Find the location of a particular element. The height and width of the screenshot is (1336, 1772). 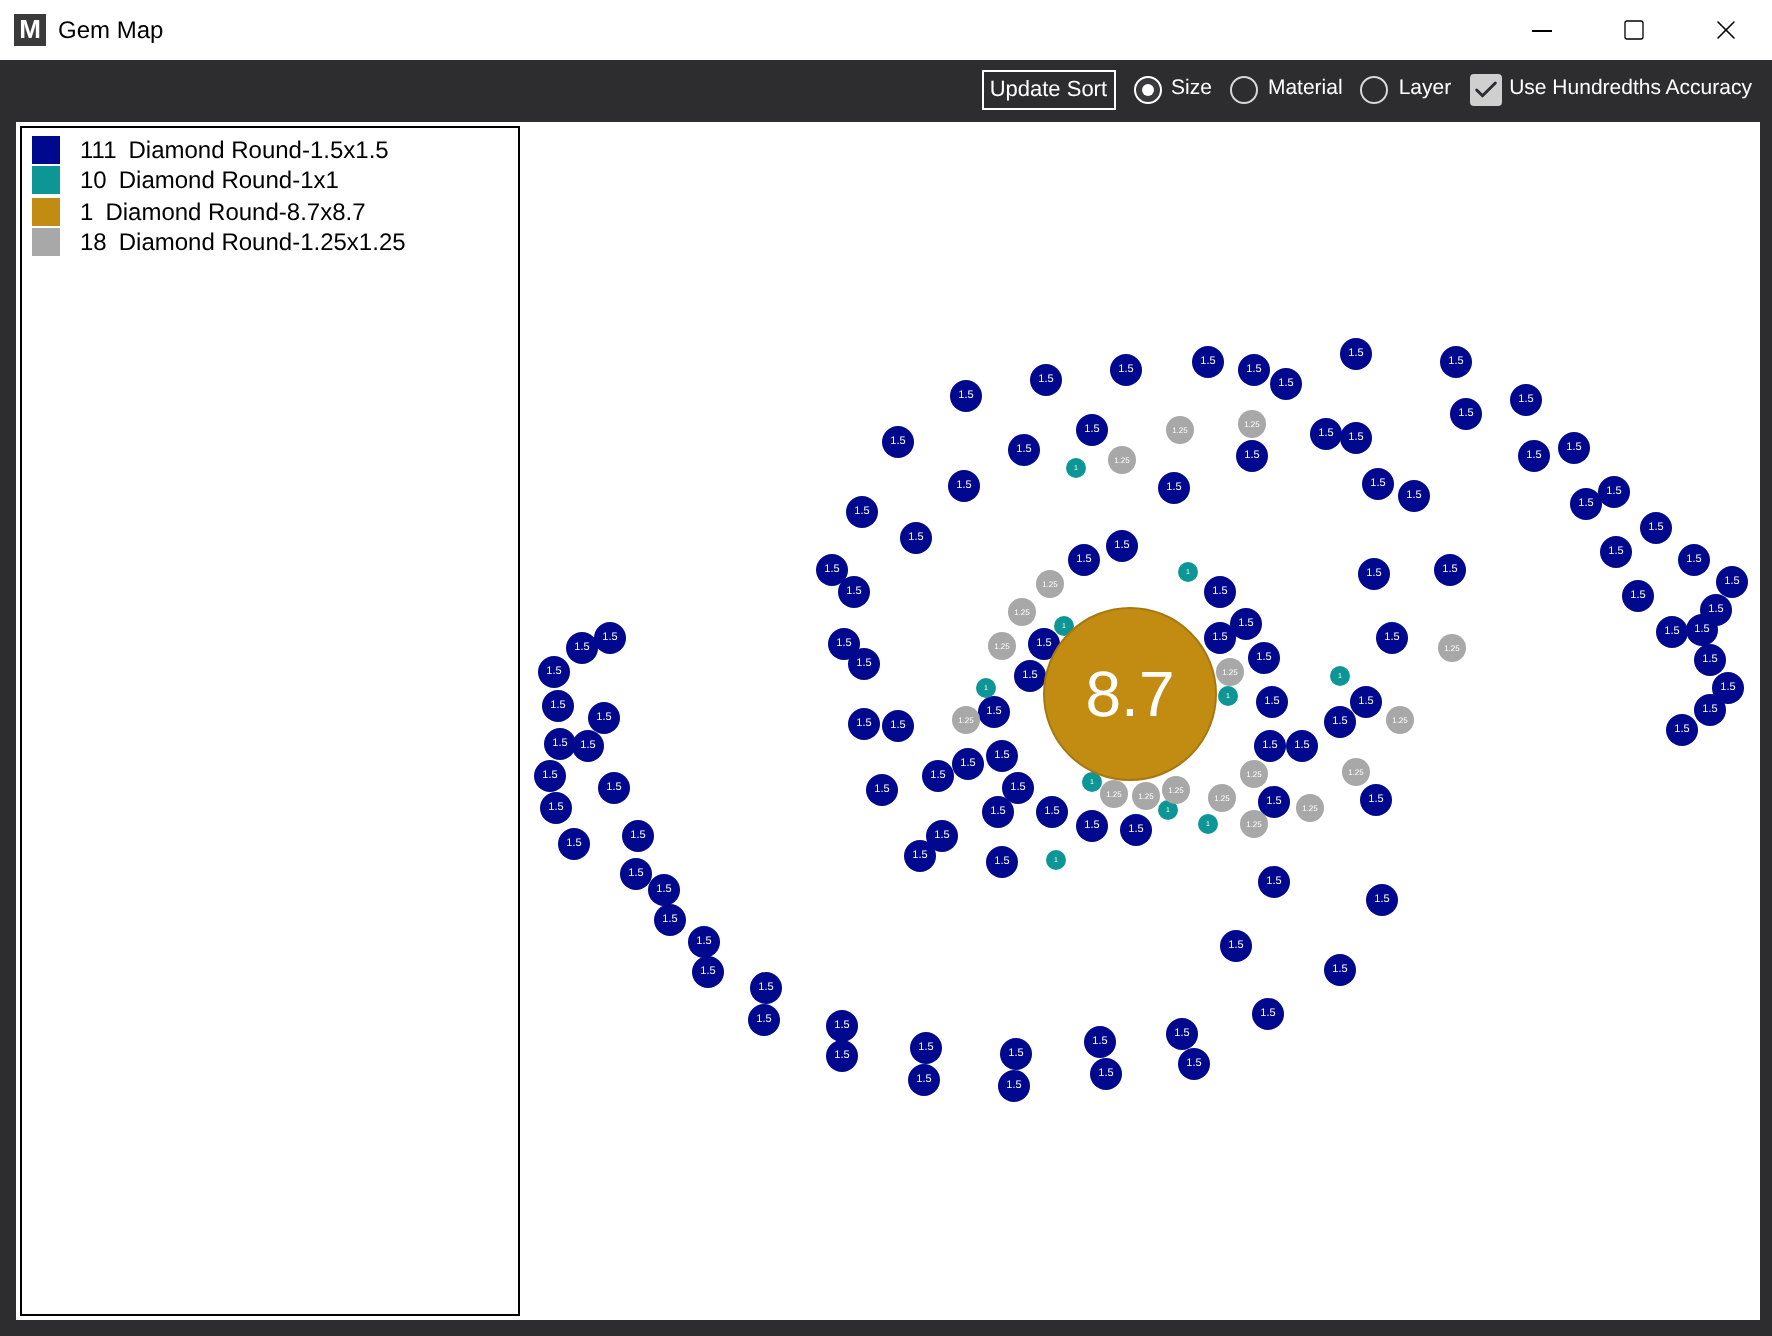

legend-count: 18 is located at coordinates (93, 243).